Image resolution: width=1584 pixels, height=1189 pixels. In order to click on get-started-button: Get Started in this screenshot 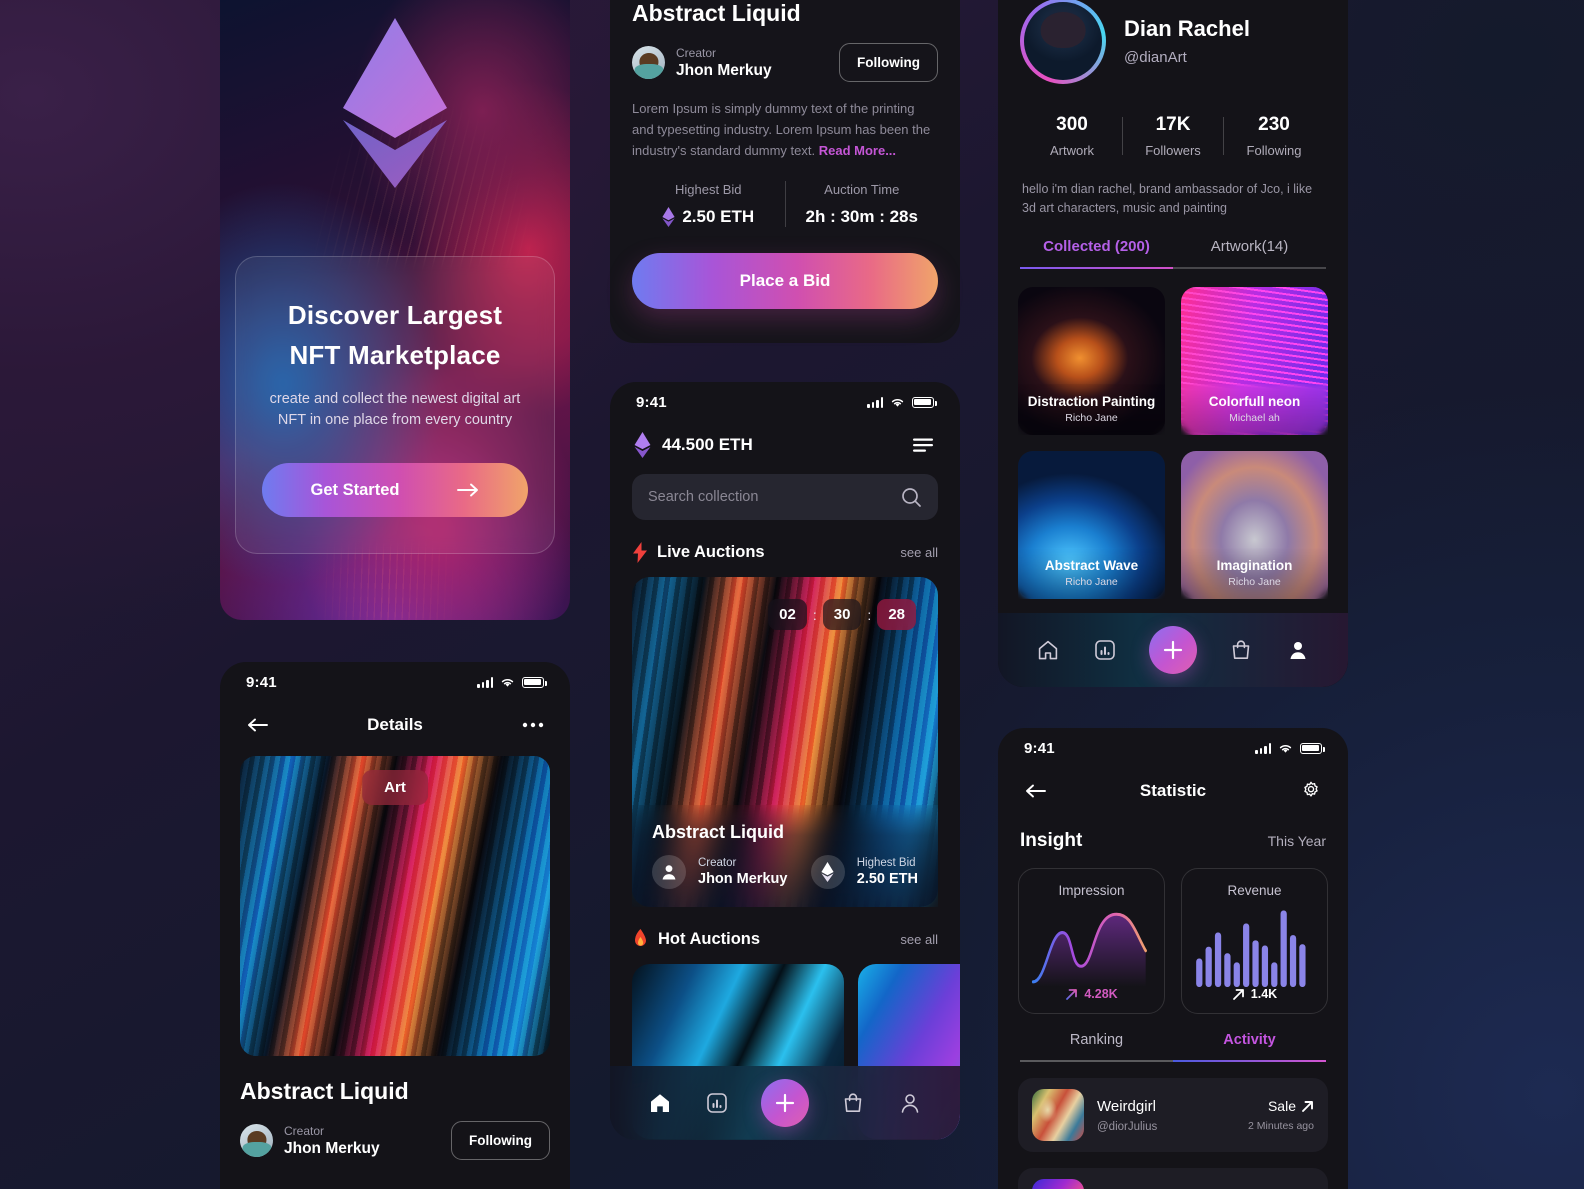, I will do `click(395, 490)`.